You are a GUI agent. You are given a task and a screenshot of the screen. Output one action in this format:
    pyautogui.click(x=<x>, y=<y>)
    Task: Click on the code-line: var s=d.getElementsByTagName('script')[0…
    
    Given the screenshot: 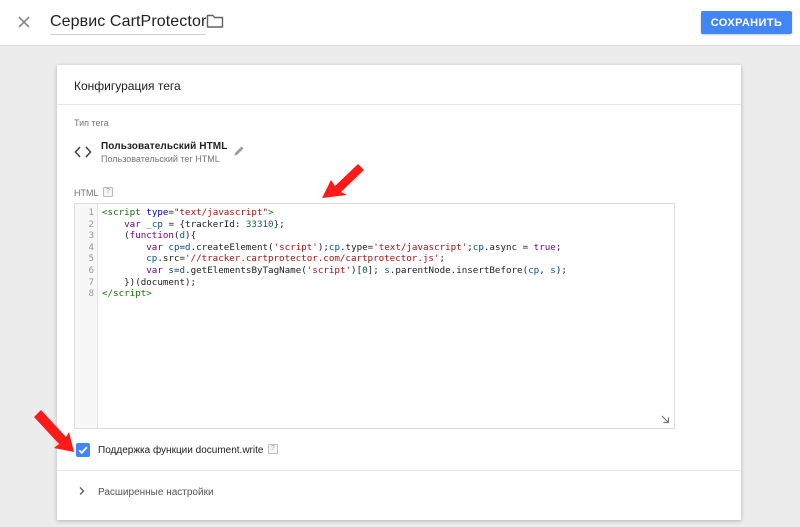 What is the action you would take?
    pyautogui.click(x=356, y=270)
    